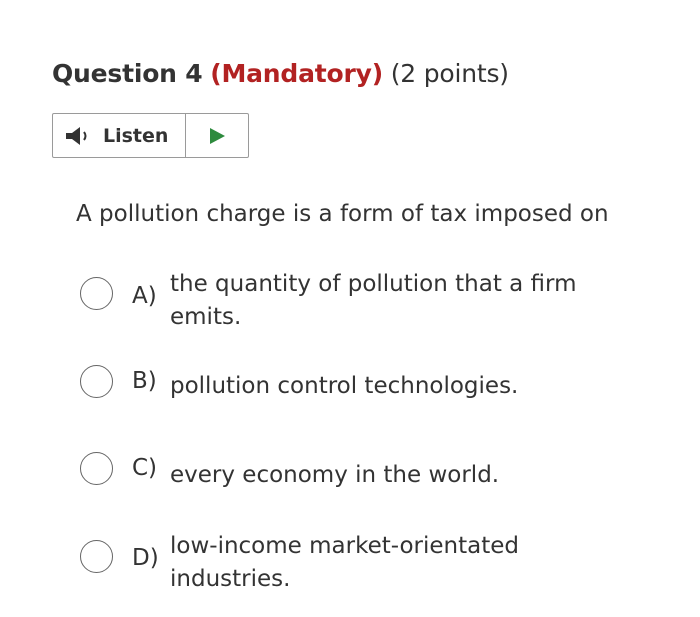 The height and width of the screenshot is (617, 700). I want to click on option-letter-b: B), so click(144, 381).